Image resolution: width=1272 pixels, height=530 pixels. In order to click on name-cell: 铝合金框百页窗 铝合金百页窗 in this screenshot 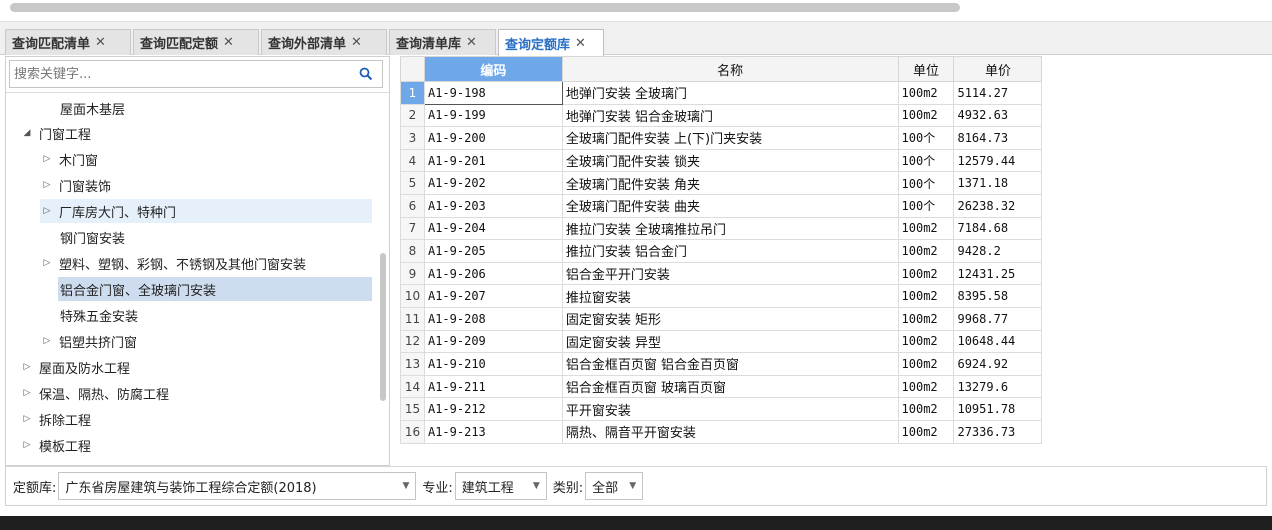, I will do `click(730, 364)`.